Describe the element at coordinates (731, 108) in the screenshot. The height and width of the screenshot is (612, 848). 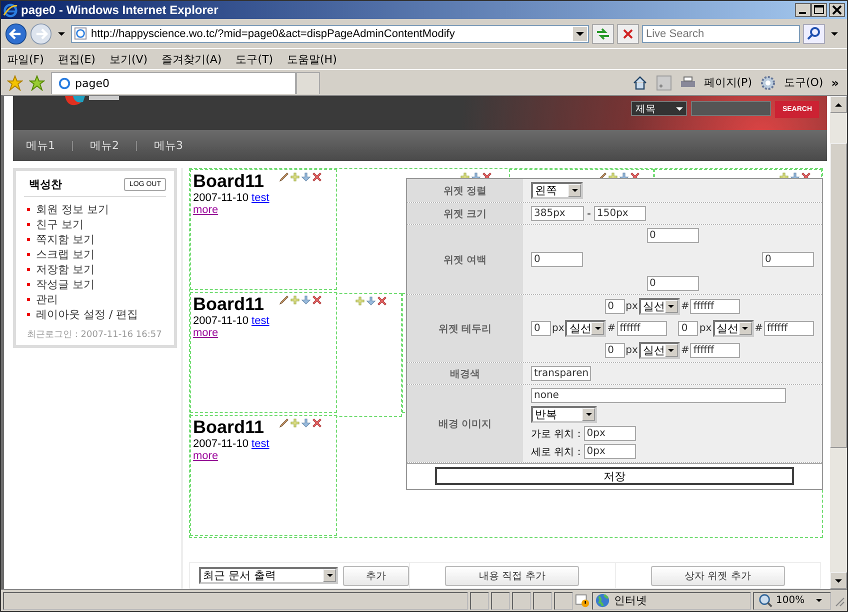
I see `site-search-field` at that location.